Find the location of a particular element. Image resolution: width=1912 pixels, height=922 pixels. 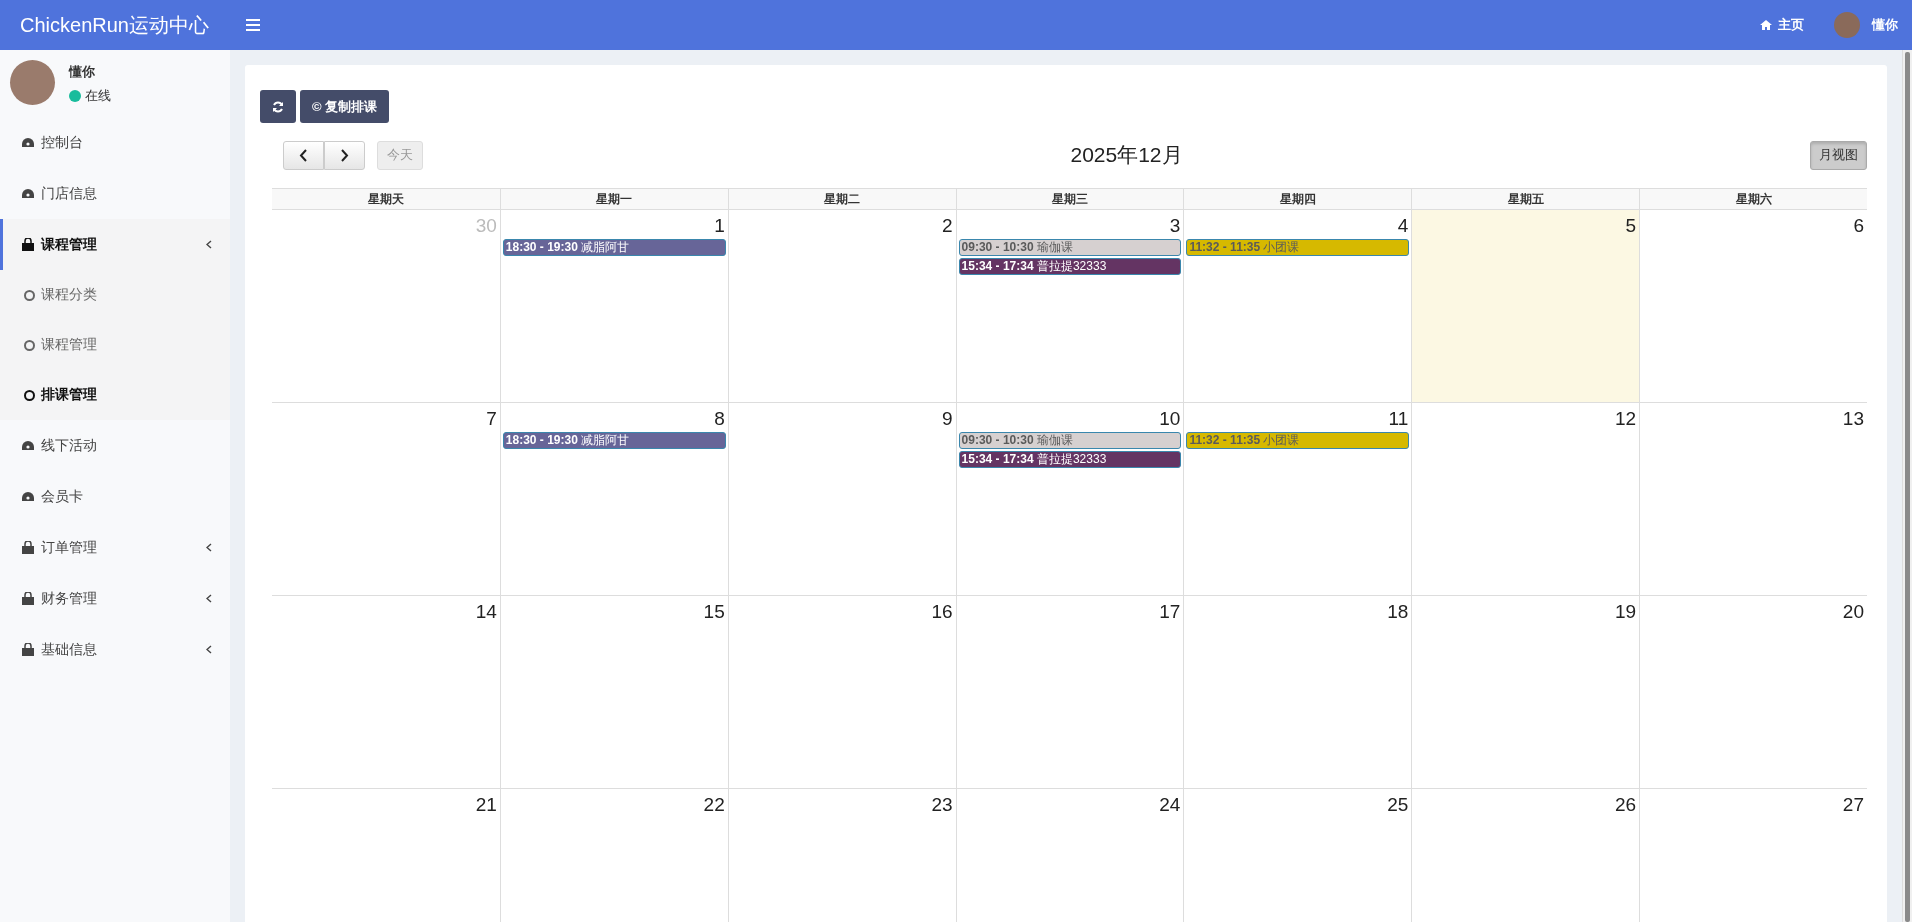

weekday-header: 星期一 is located at coordinates (613, 199).